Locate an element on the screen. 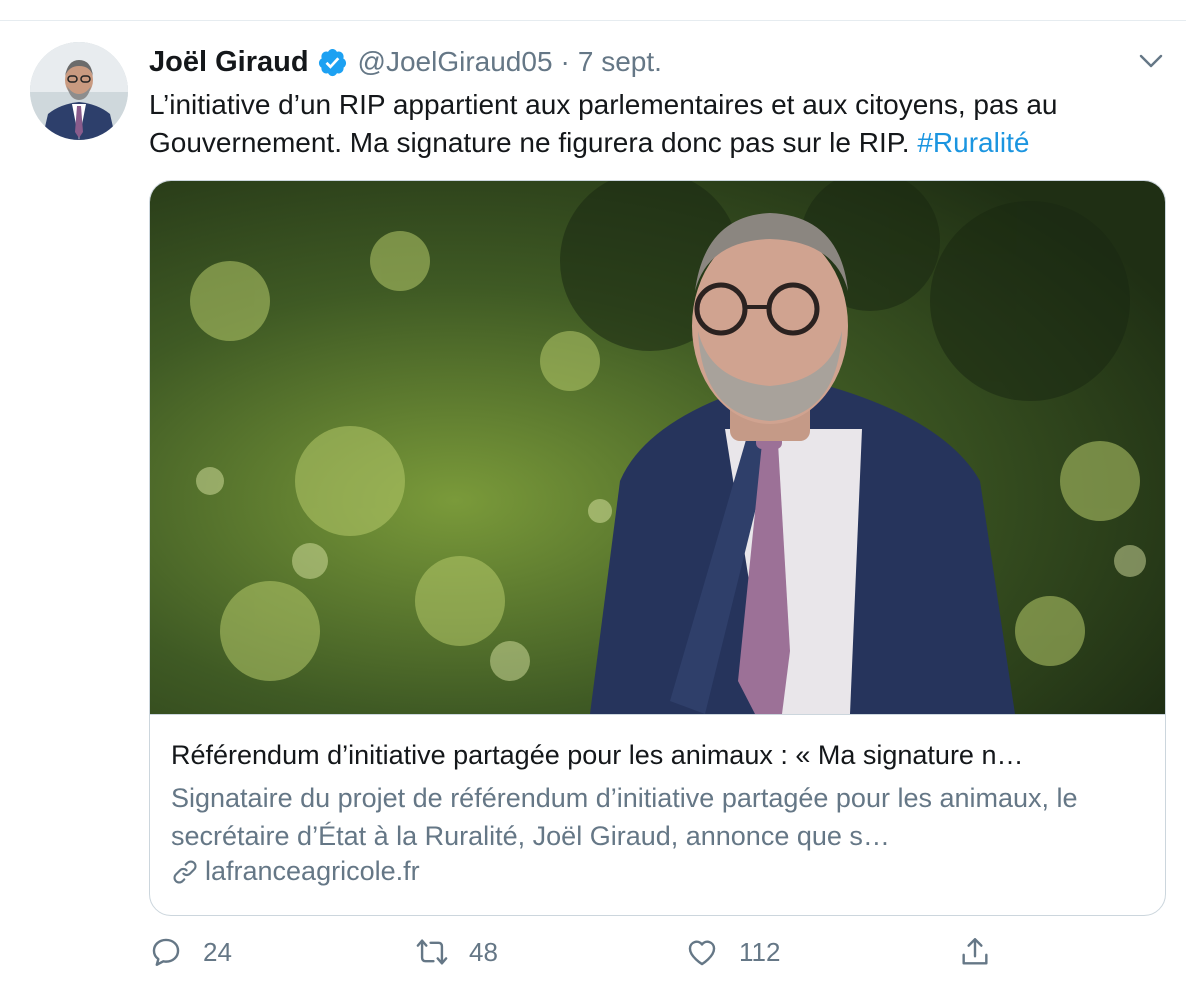 Image resolution: width=1186 pixels, height=994 pixels. like-icon is located at coordinates (702, 953).